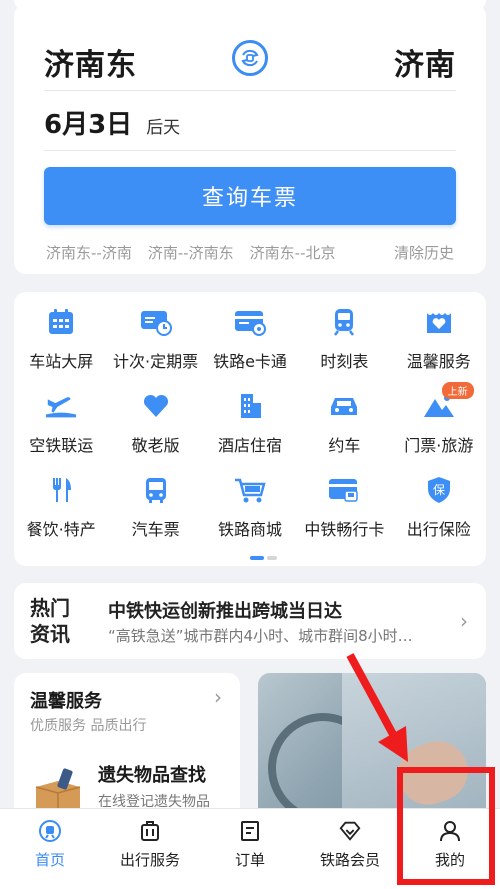 The height and width of the screenshot is (889, 500). What do you see at coordinates (61, 529) in the screenshot?
I see `service-label: 餐饮·特产` at bounding box center [61, 529].